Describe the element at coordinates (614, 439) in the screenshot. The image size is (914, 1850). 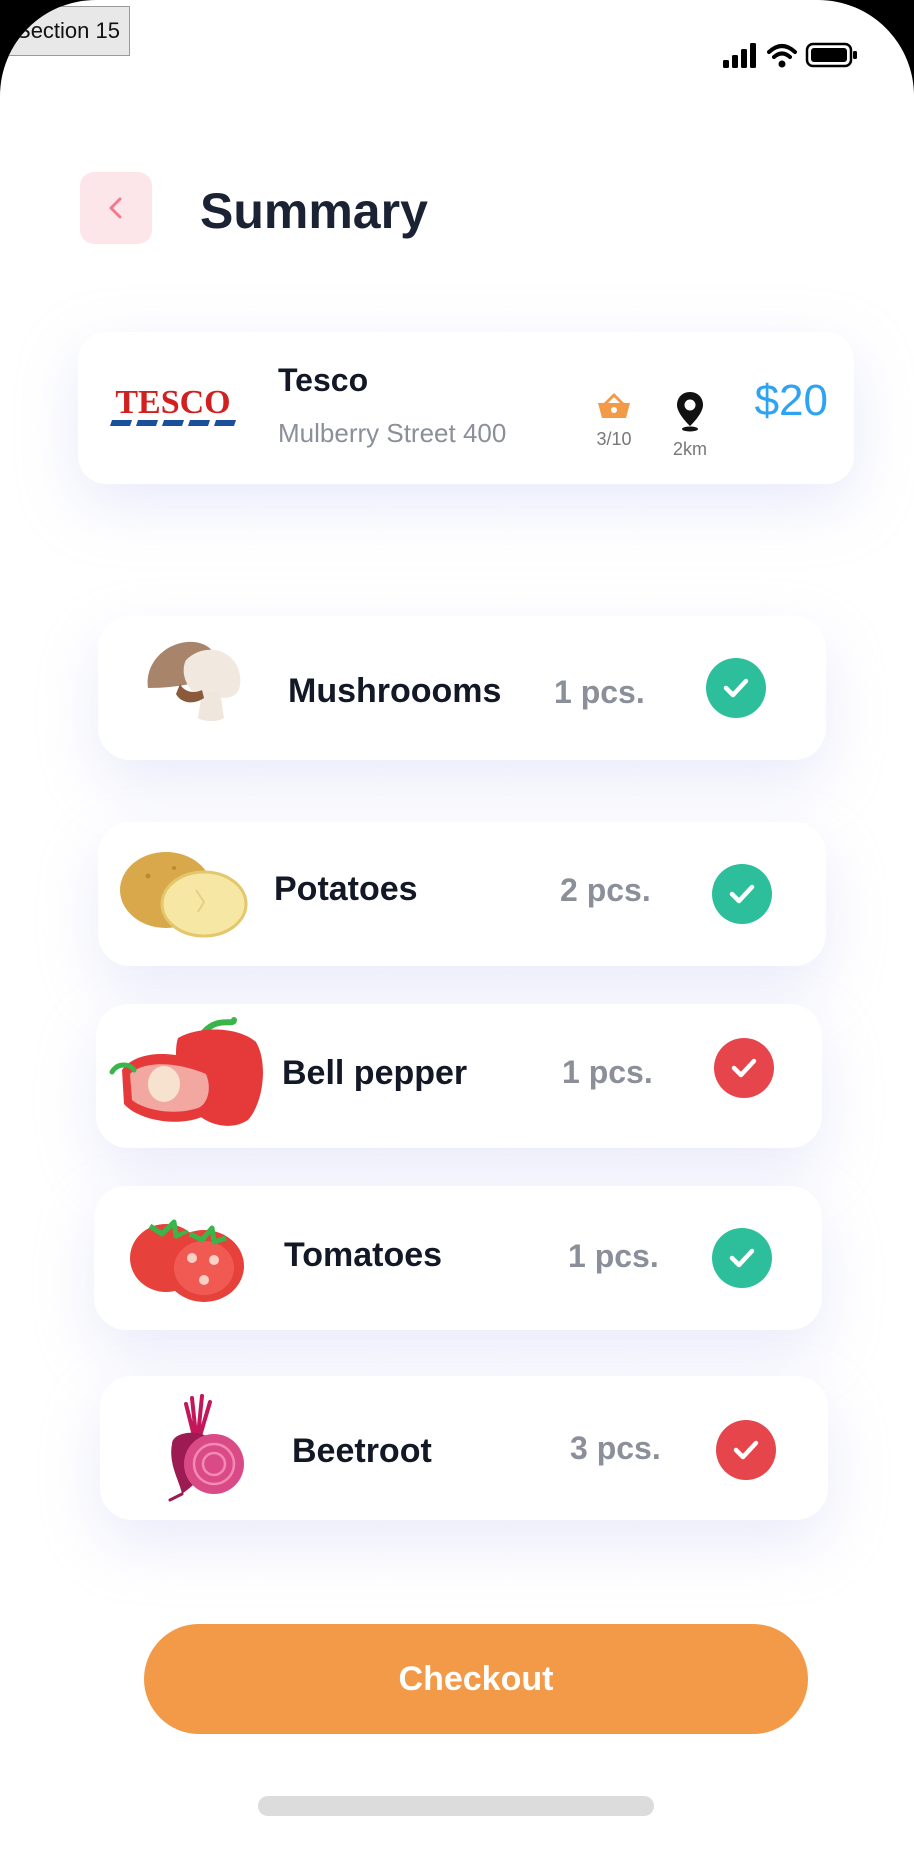
I see `basket-count: 3/10` at that location.